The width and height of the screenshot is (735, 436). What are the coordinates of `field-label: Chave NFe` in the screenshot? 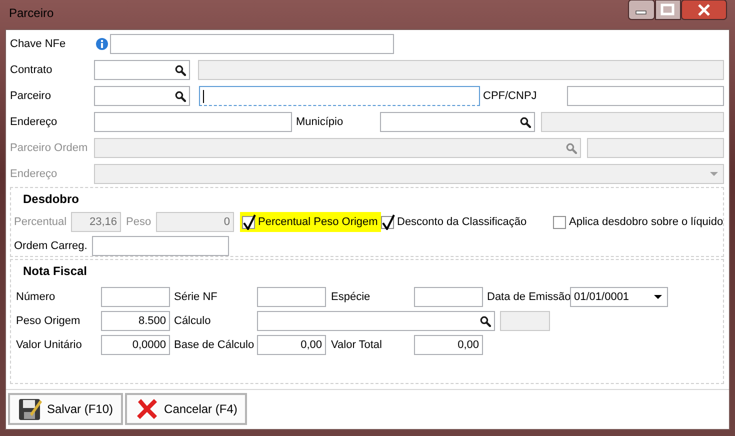 It's located at (38, 44).